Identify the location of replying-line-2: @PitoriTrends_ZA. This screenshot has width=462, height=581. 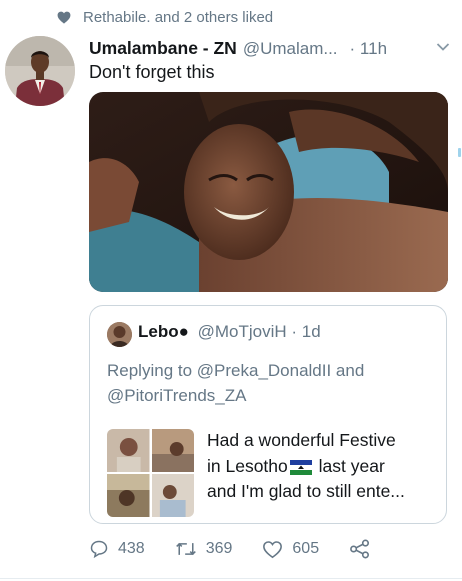
(235, 395).